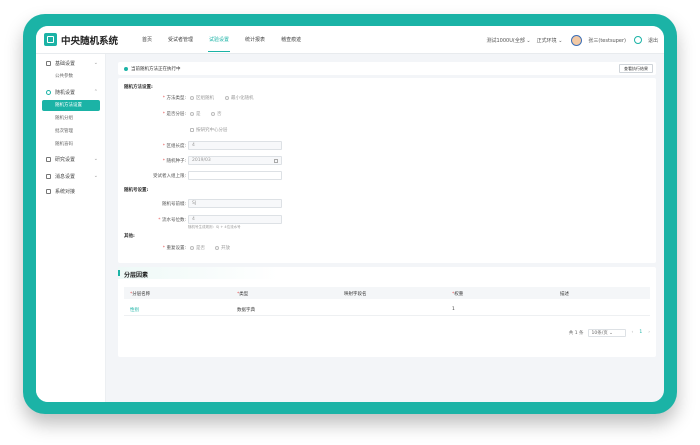 The image size is (700, 445). I want to click on sidebar-group-label: 随机设置, so click(65, 93).